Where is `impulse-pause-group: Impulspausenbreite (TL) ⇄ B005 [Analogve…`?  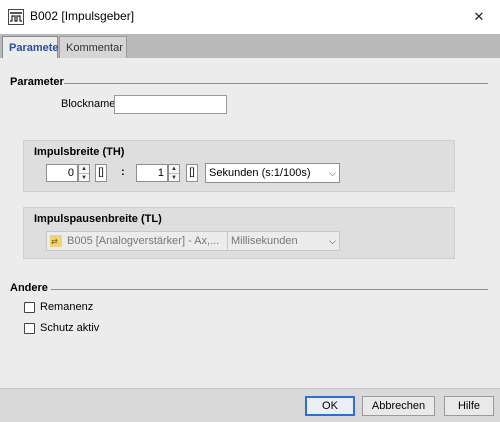
impulse-pause-group: Impulspausenbreite (TL) ⇄ B005 [Analogve… is located at coordinates (239, 233).